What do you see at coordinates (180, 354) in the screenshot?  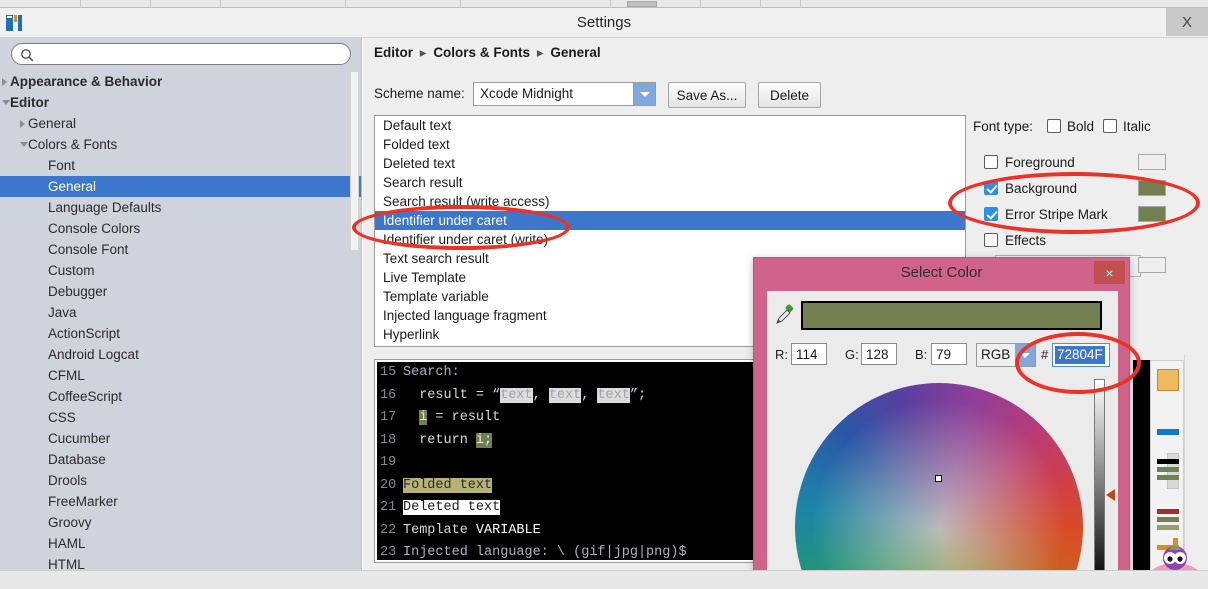 I see `sidebar-item-android-logcat: Android Logcat` at bounding box center [180, 354].